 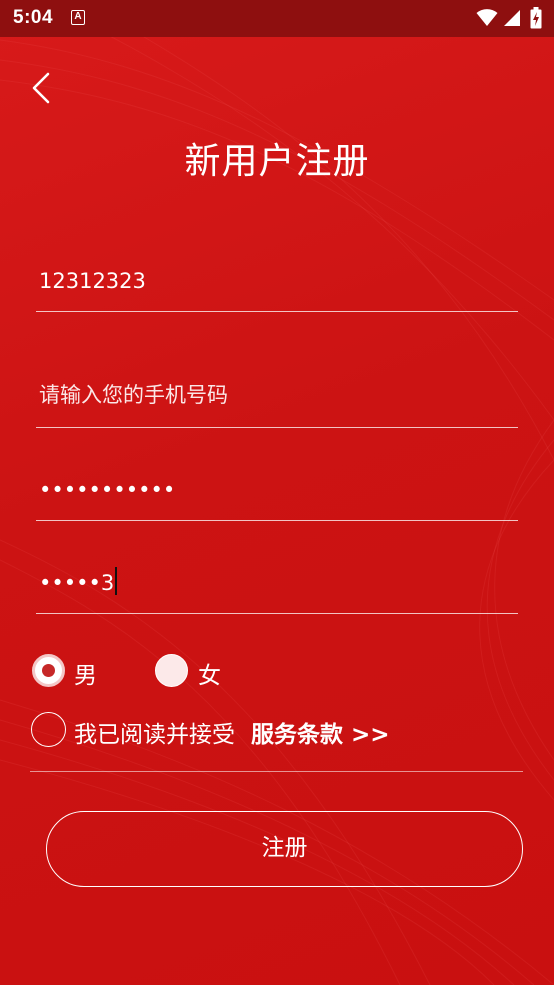 I want to click on chevron-left-icon, so click(x=41, y=88).